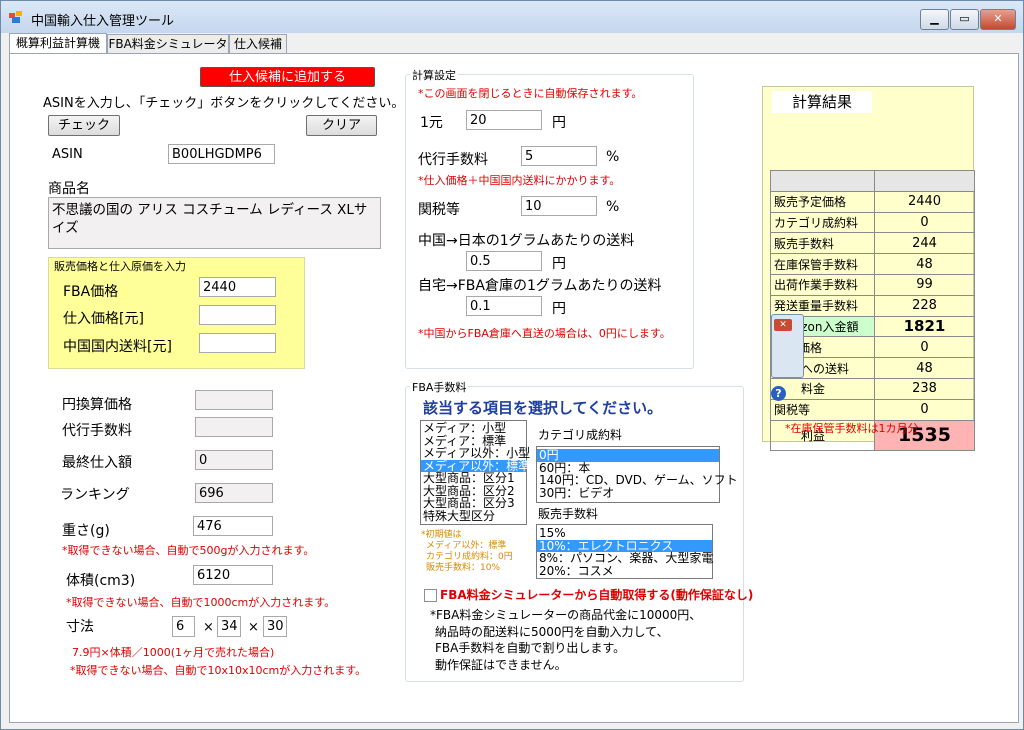 The width and height of the screenshot is (1024, 730). I want to click on result-label: 販売手数料, so click(822, 243).